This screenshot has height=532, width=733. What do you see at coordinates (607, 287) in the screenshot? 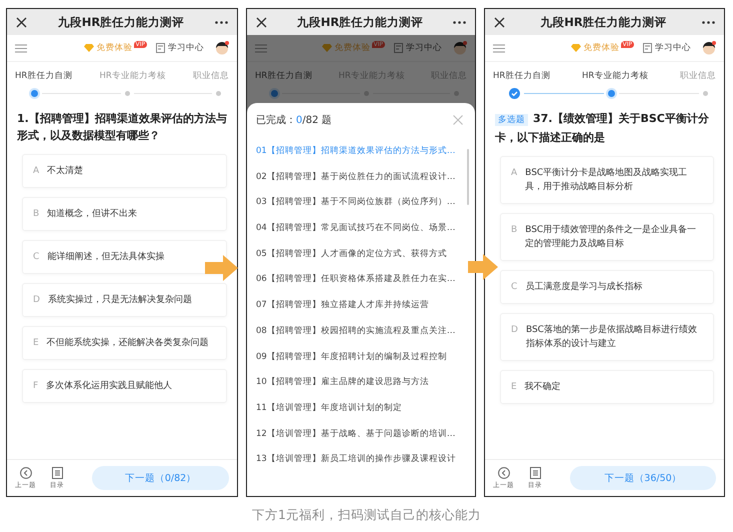
I see `answer-option: C 员工满意度是学习与成长指标` at bounding box center [607, 287].